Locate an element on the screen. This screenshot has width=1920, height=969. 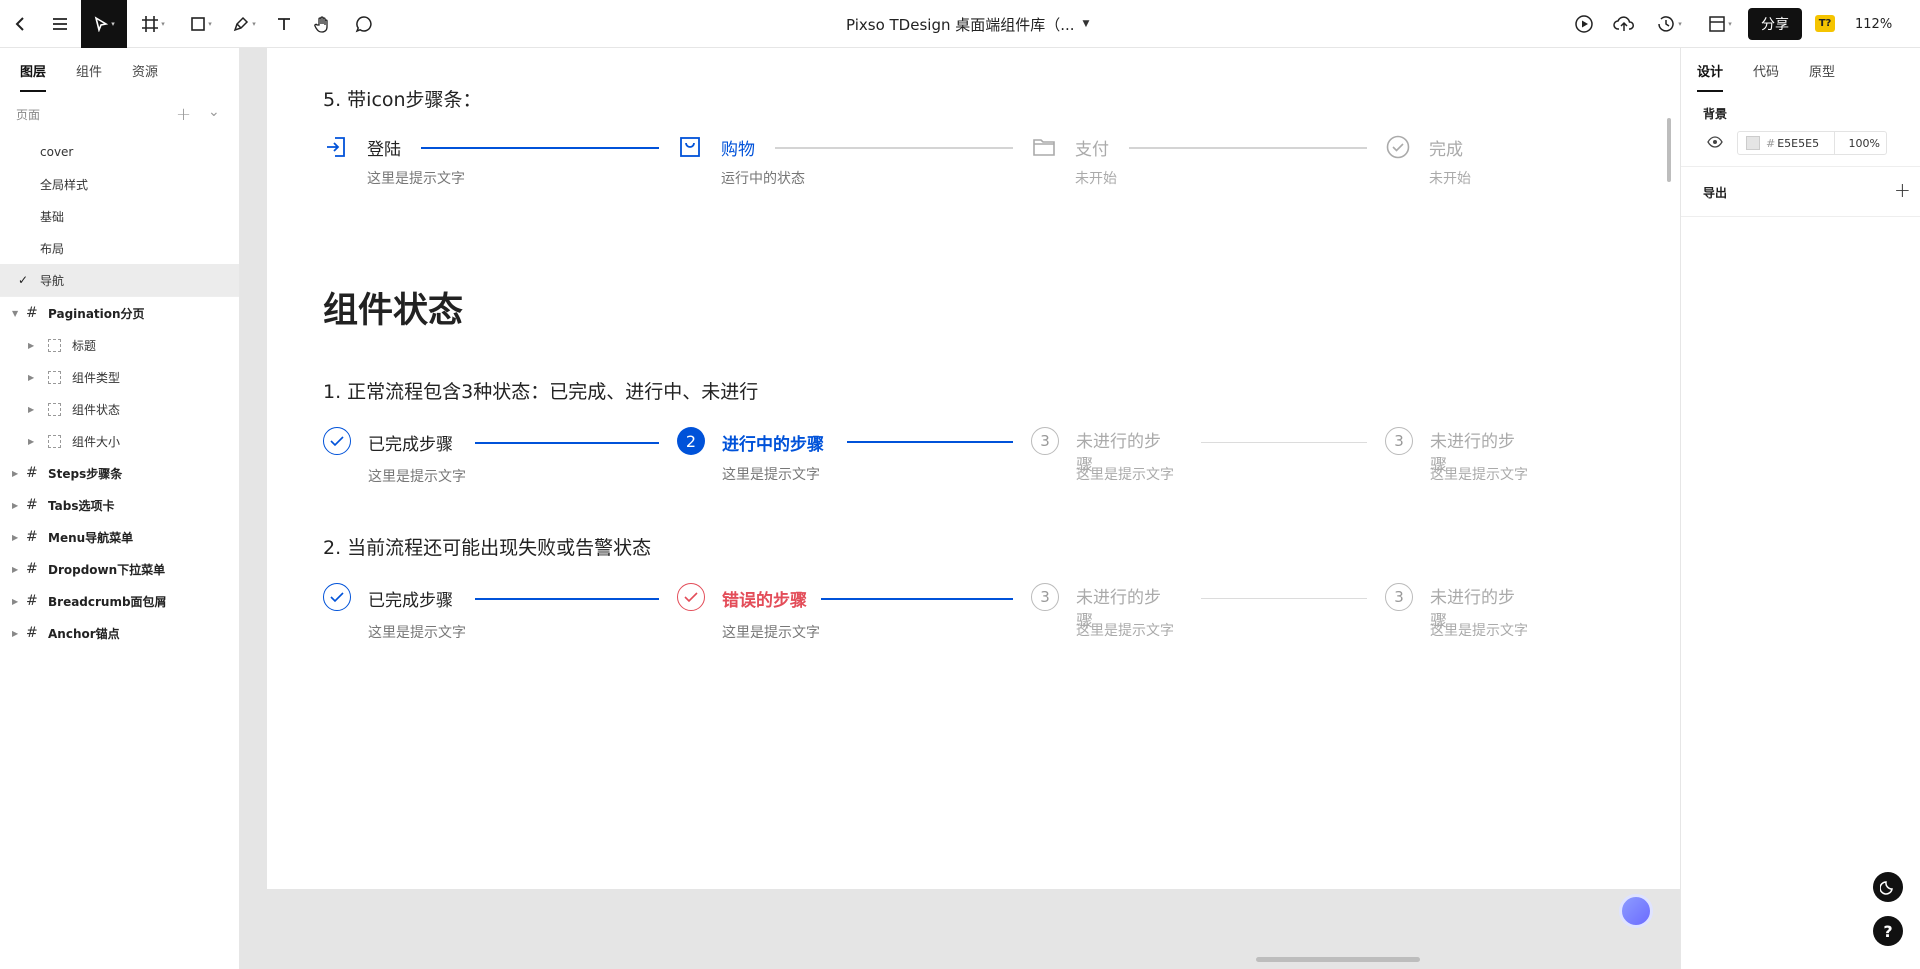
layer-item: ▶ # Dropdown下拉菜单 is located at coordinates (119, 569).